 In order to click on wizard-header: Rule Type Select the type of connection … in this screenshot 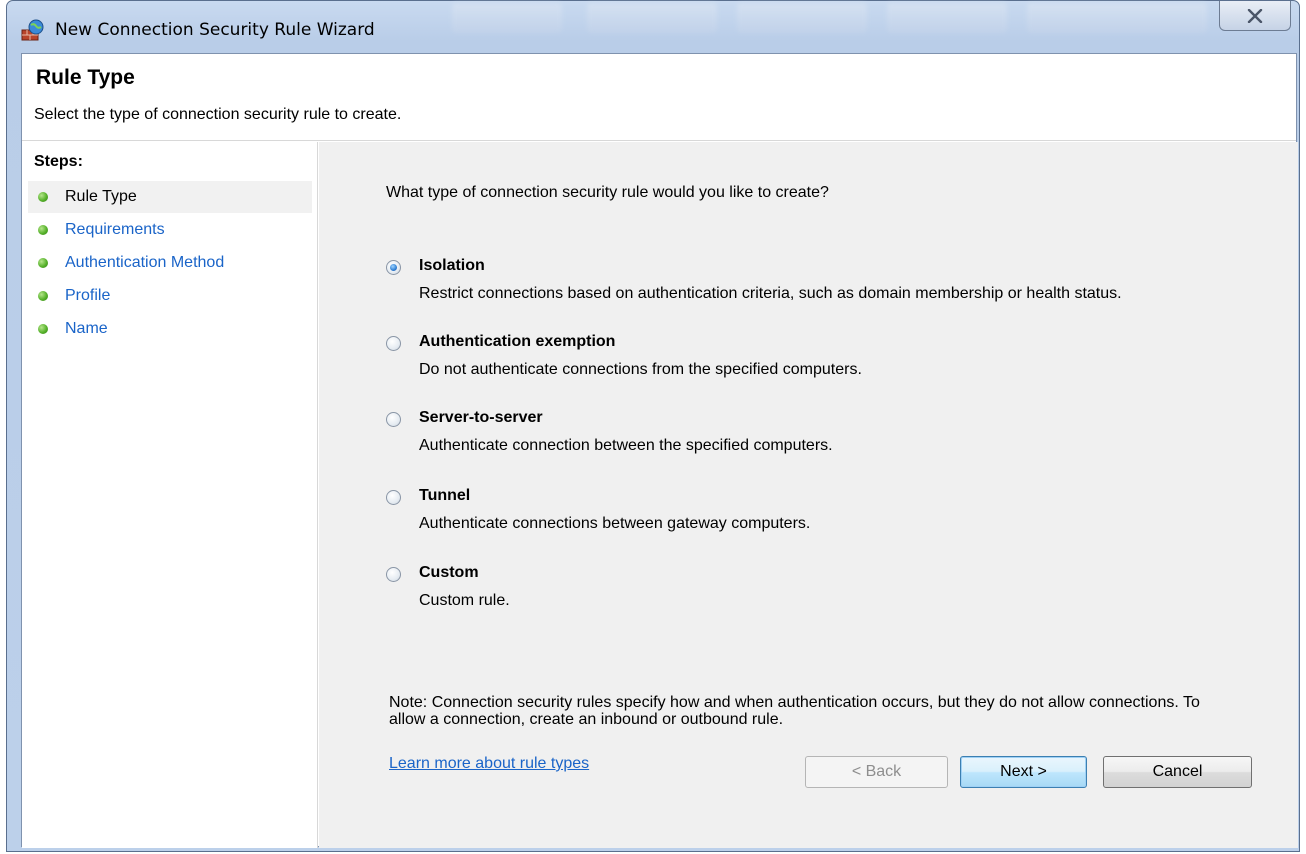, I will do `click(659, 97)`.